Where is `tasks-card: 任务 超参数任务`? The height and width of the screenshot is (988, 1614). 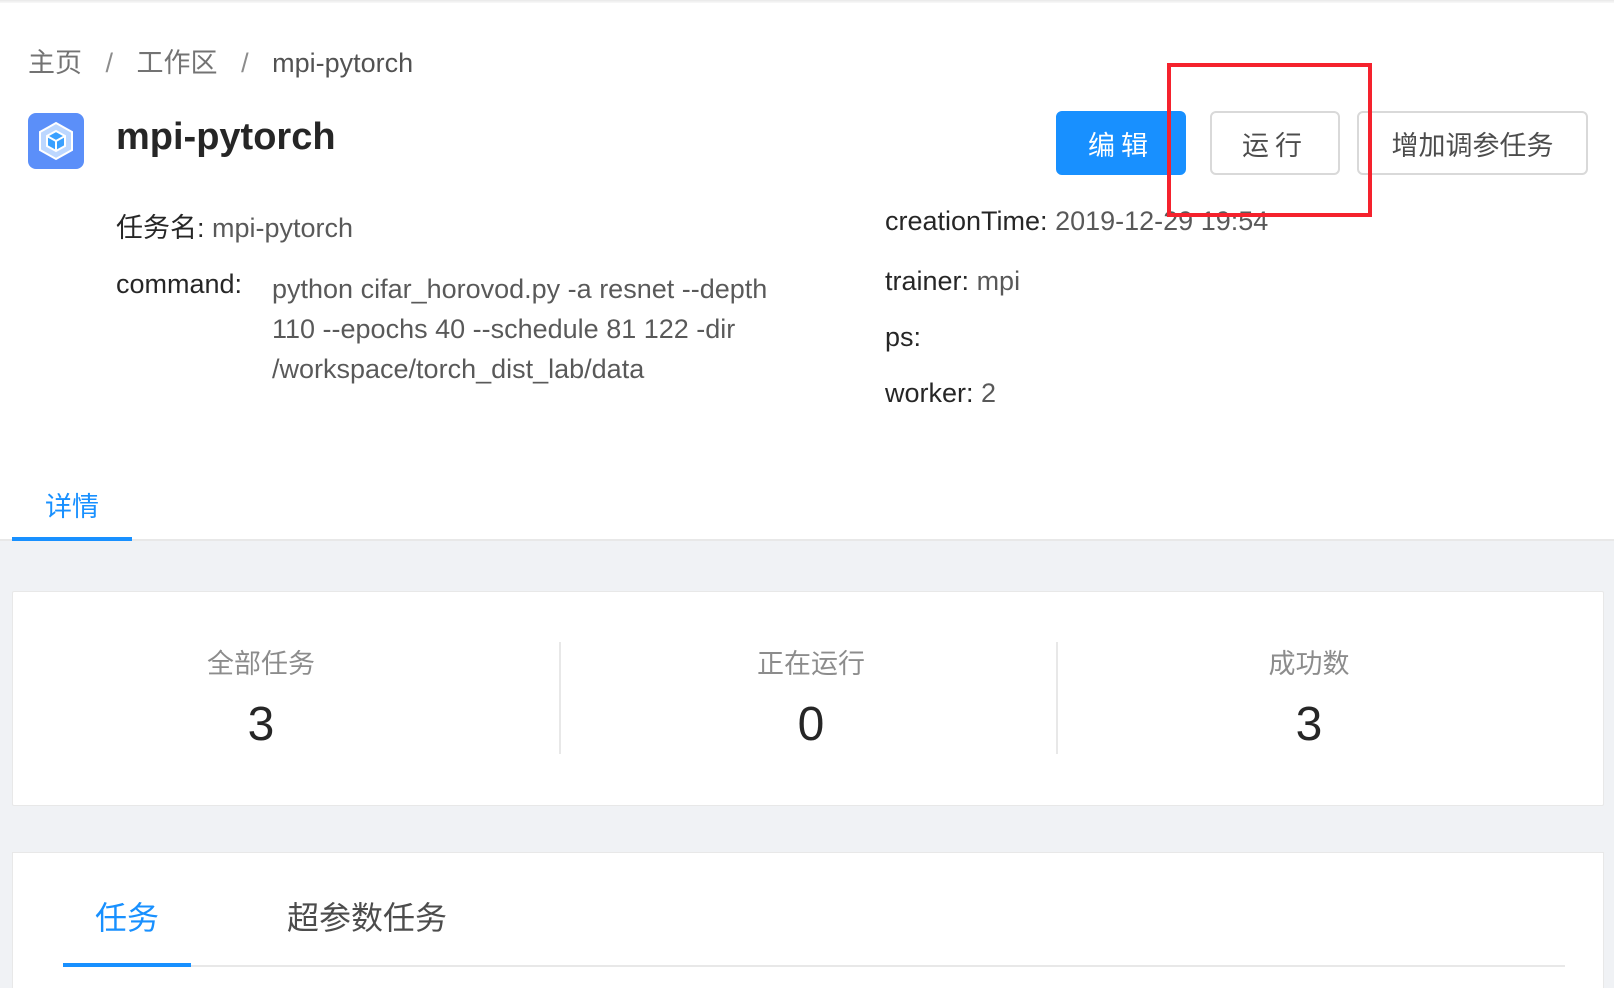
tasks-card: 任务 超参数任务 is located at coordinates (808, 920).